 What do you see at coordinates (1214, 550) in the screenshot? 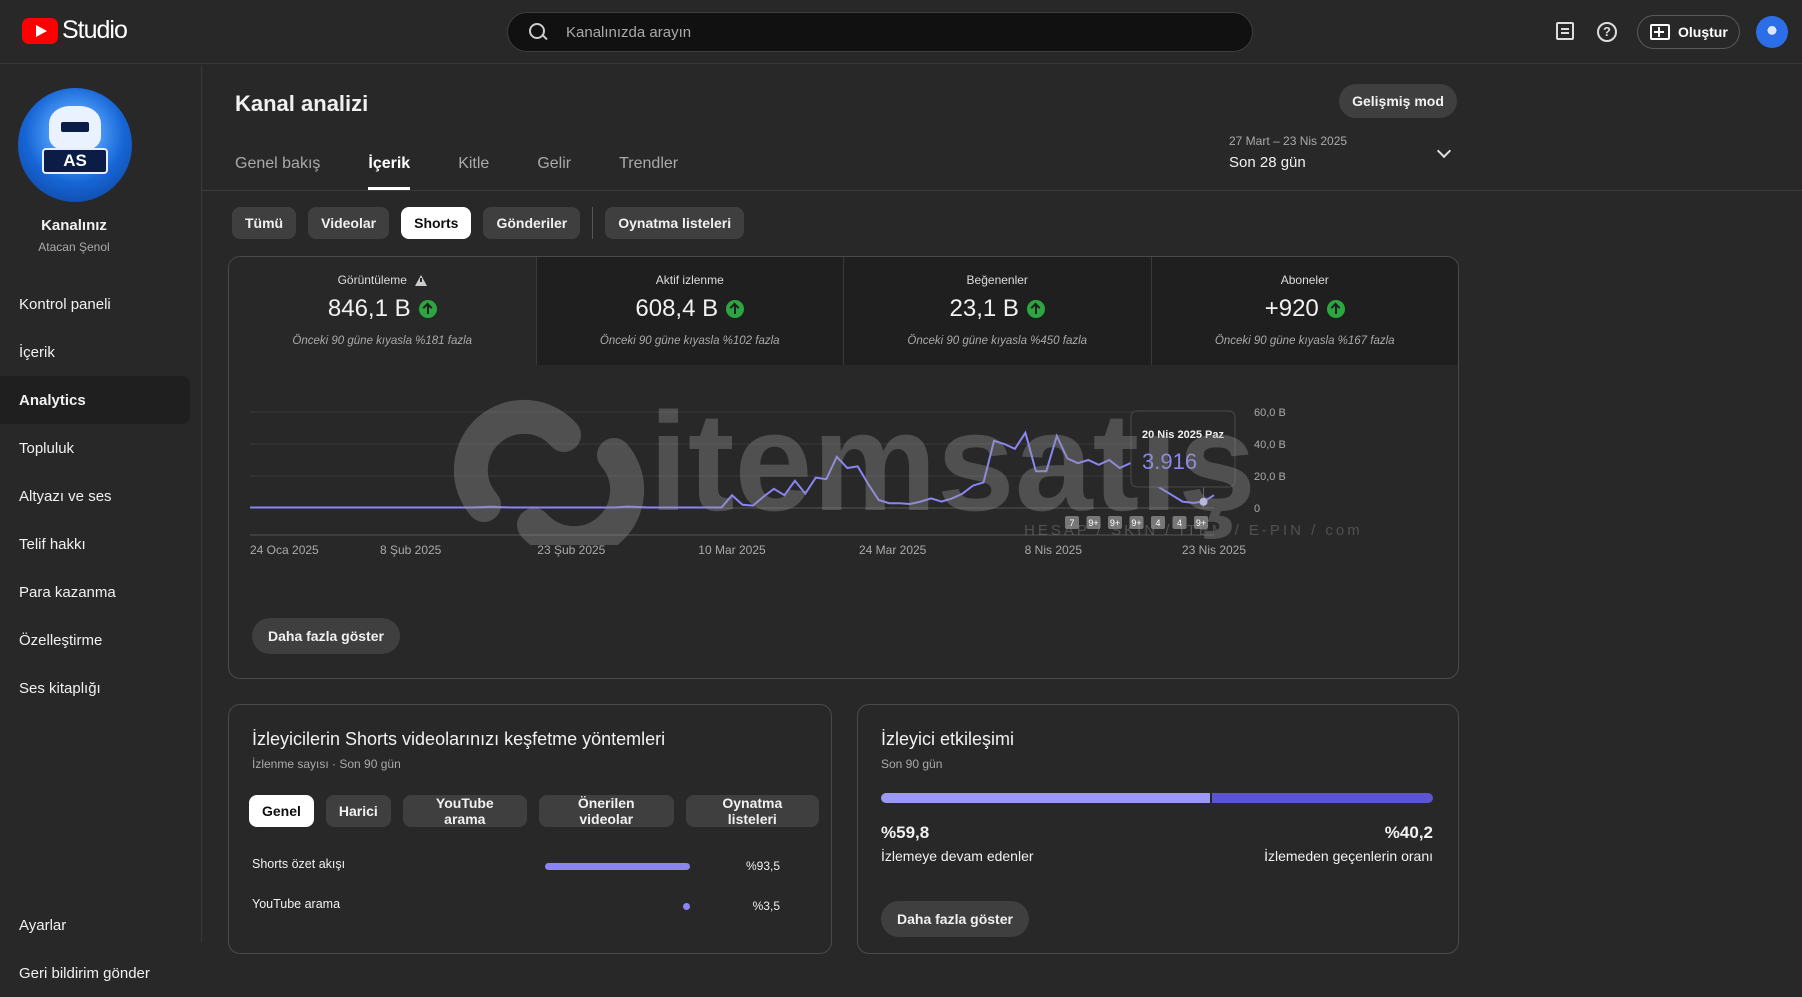
I see `x-tick-label: 23 Nis 2025` at bounding box center [1214, 550].